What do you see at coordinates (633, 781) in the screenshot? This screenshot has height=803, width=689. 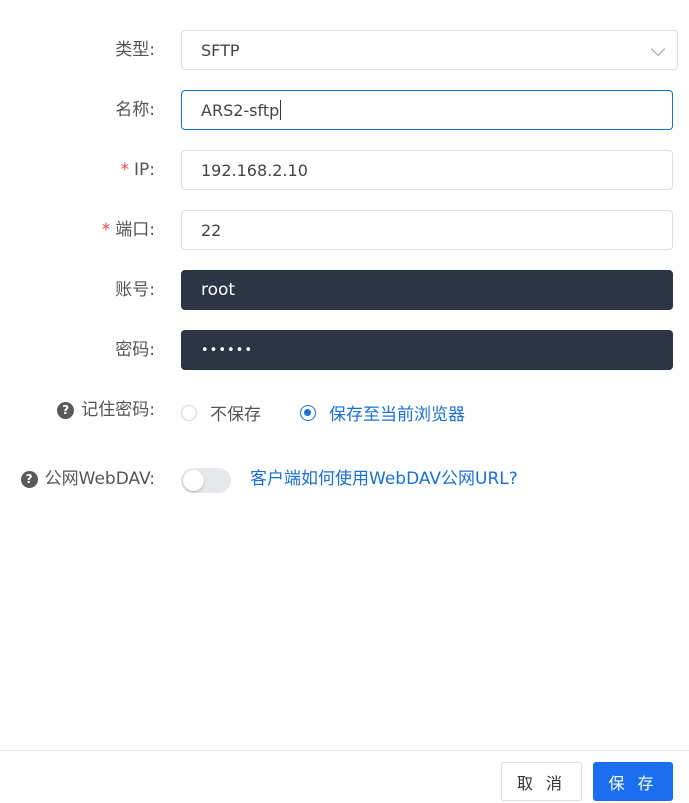 I see `save-button: 保 存` at bounding box center [633, 781].